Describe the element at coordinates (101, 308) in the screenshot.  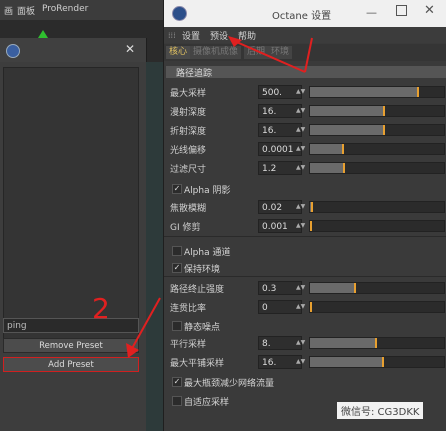
I see `annotation-number: 2` at that location.